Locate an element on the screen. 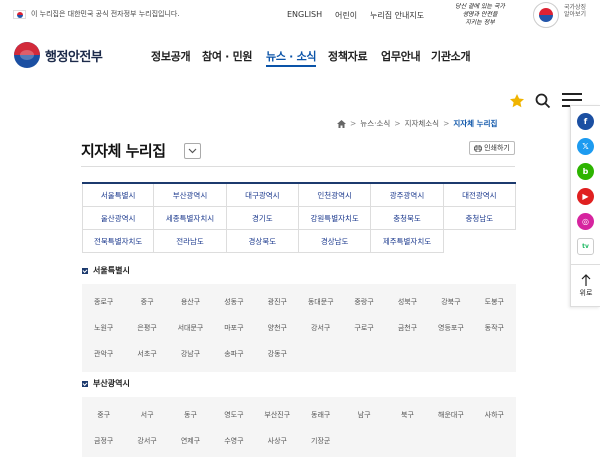 The height and width of the screenshot is (457, 600). district-link: 송파구 is located at coordinates (233, 354).